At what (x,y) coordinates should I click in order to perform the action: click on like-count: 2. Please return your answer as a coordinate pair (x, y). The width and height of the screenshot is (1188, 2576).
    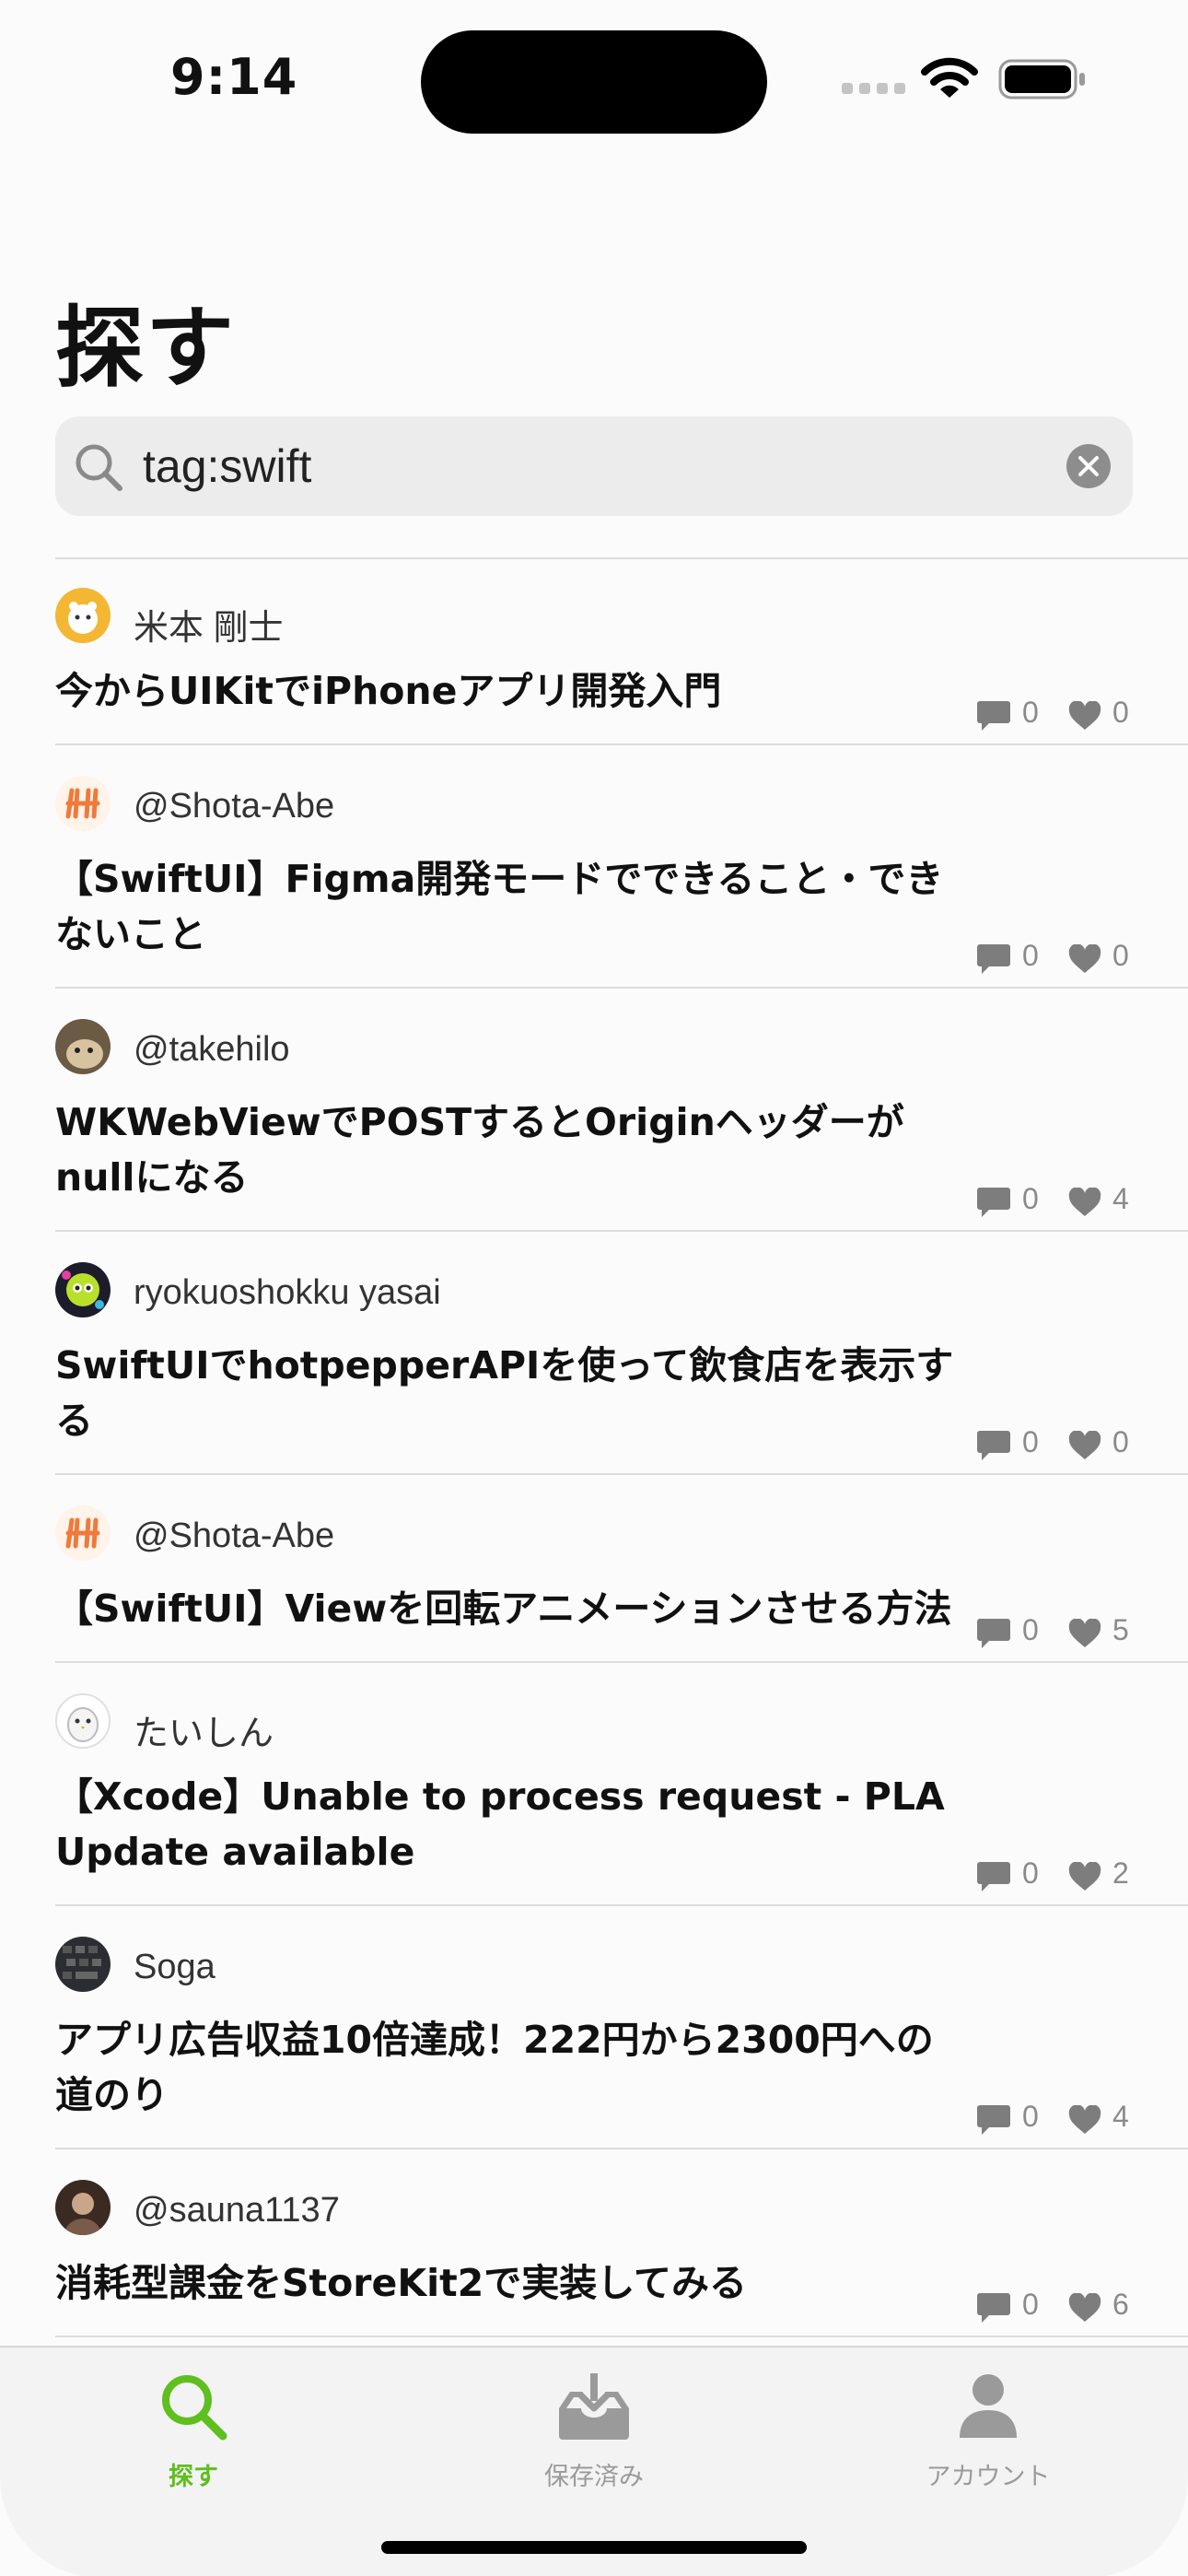
    Looking at the image, I should click on (1120, 1873).